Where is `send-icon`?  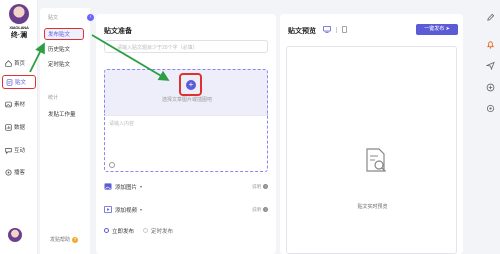
send-icon is located at coordinates (490, 65).